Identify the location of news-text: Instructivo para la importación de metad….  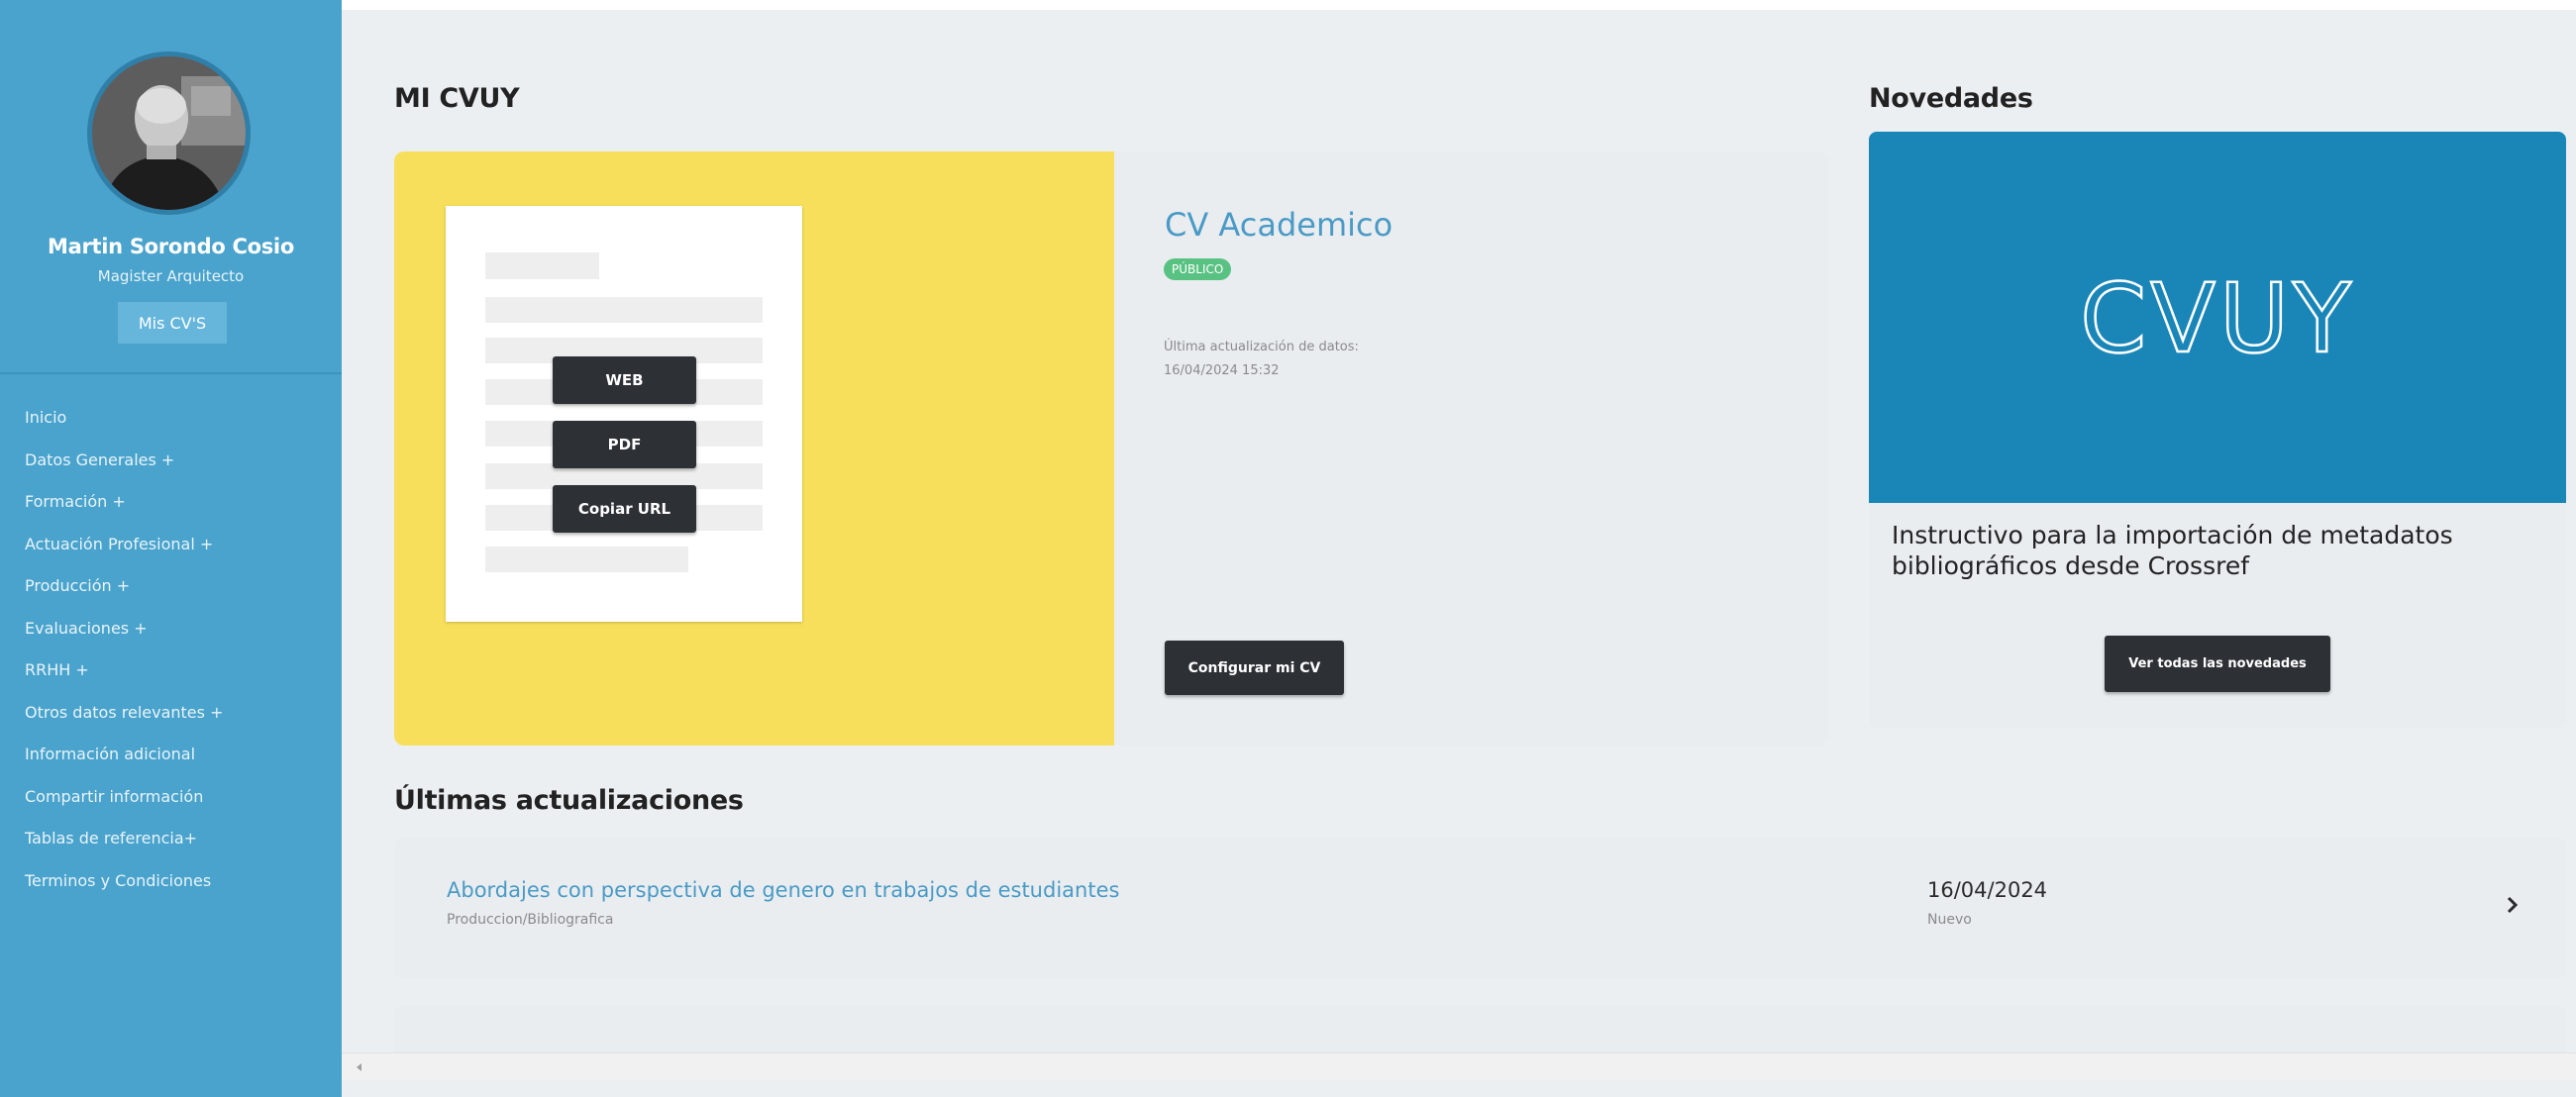
(2199, 550).